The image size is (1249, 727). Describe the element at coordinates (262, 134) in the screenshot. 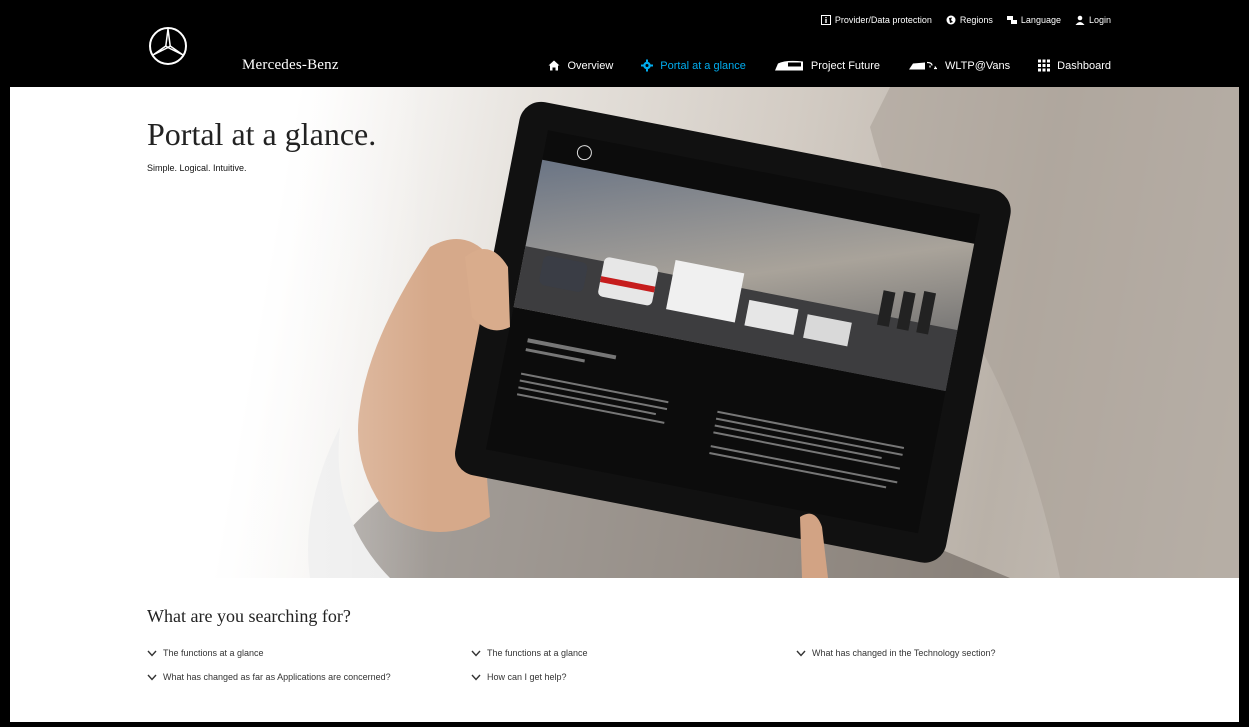

I see `page-title: Portal at a glance.` at that location.